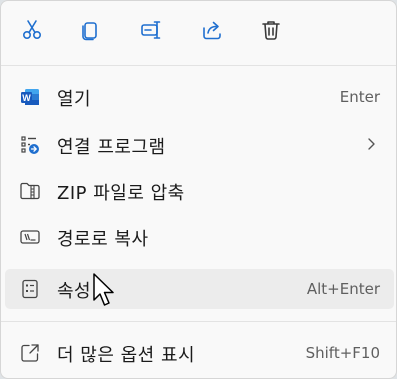  I want to click on share-icon, so click(212, 30).